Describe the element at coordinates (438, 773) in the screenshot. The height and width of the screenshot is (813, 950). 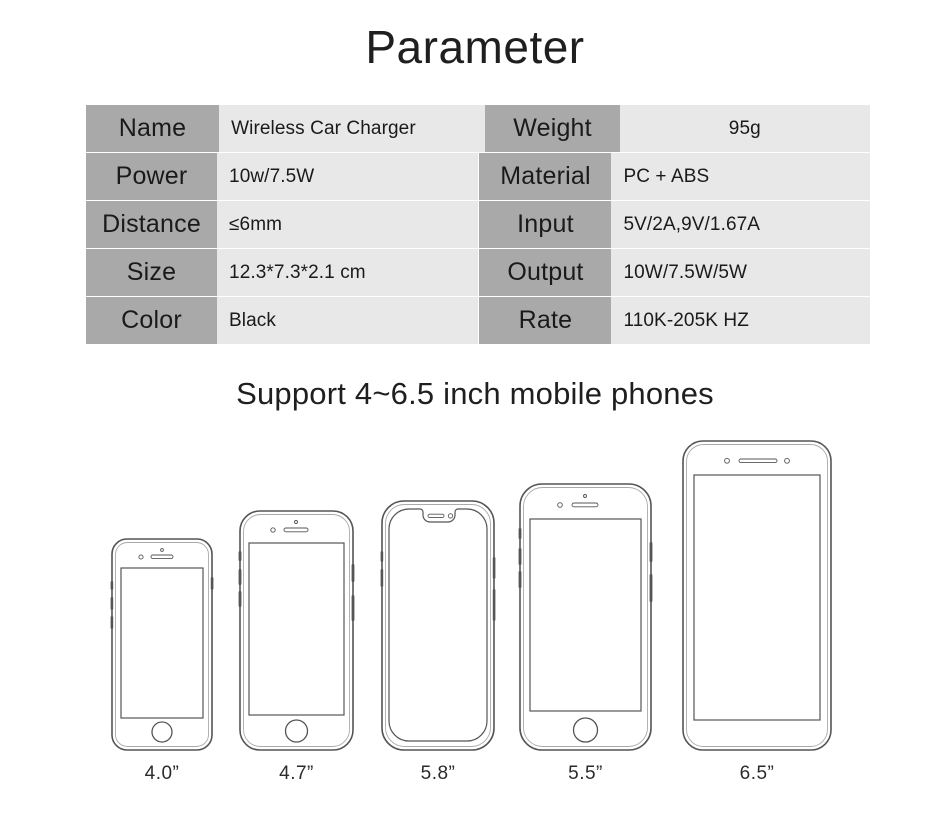
I see `phone-label-5-8: 5.8”` at that location.